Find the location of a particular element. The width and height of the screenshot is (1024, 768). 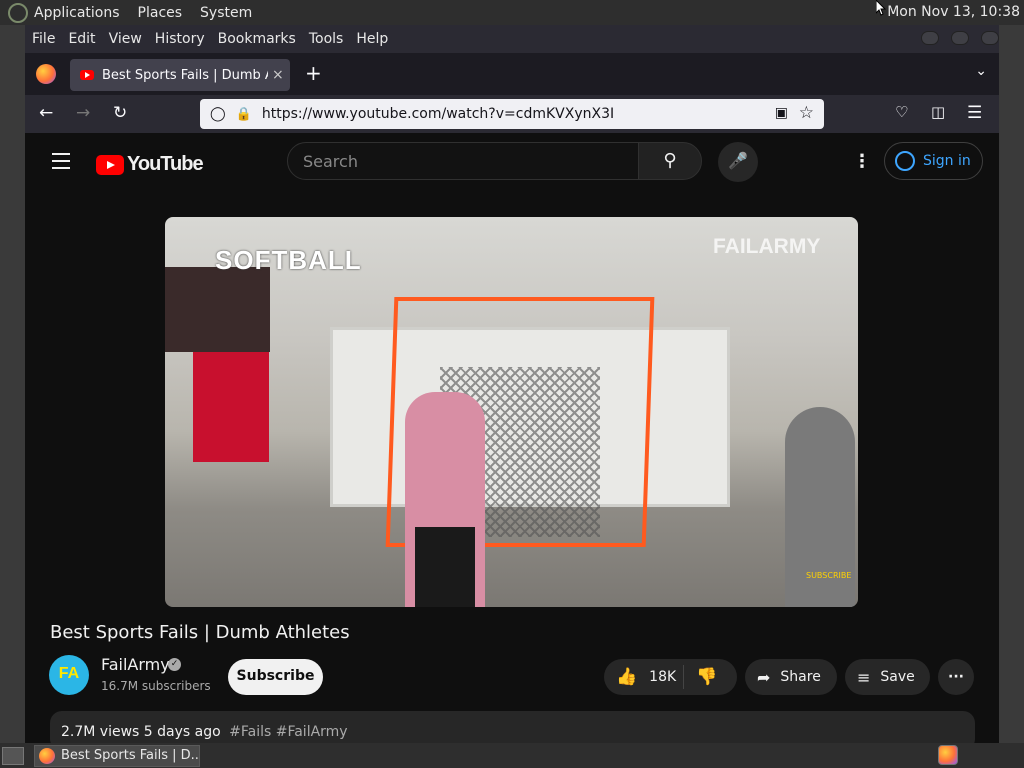

microphone-icon: 🎤 is located at coordinates (738, 160).